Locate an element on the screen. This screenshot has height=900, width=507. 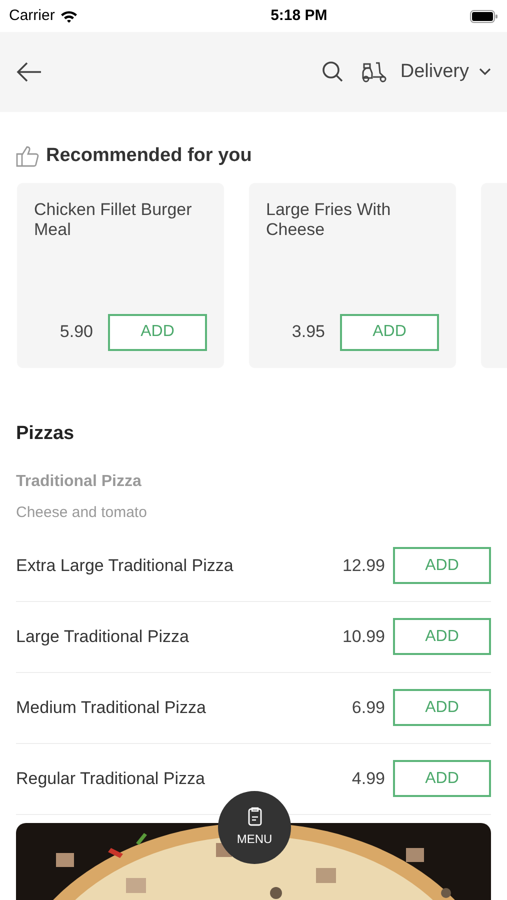
thumbs-up-icon is located at coordinates (27, 156).